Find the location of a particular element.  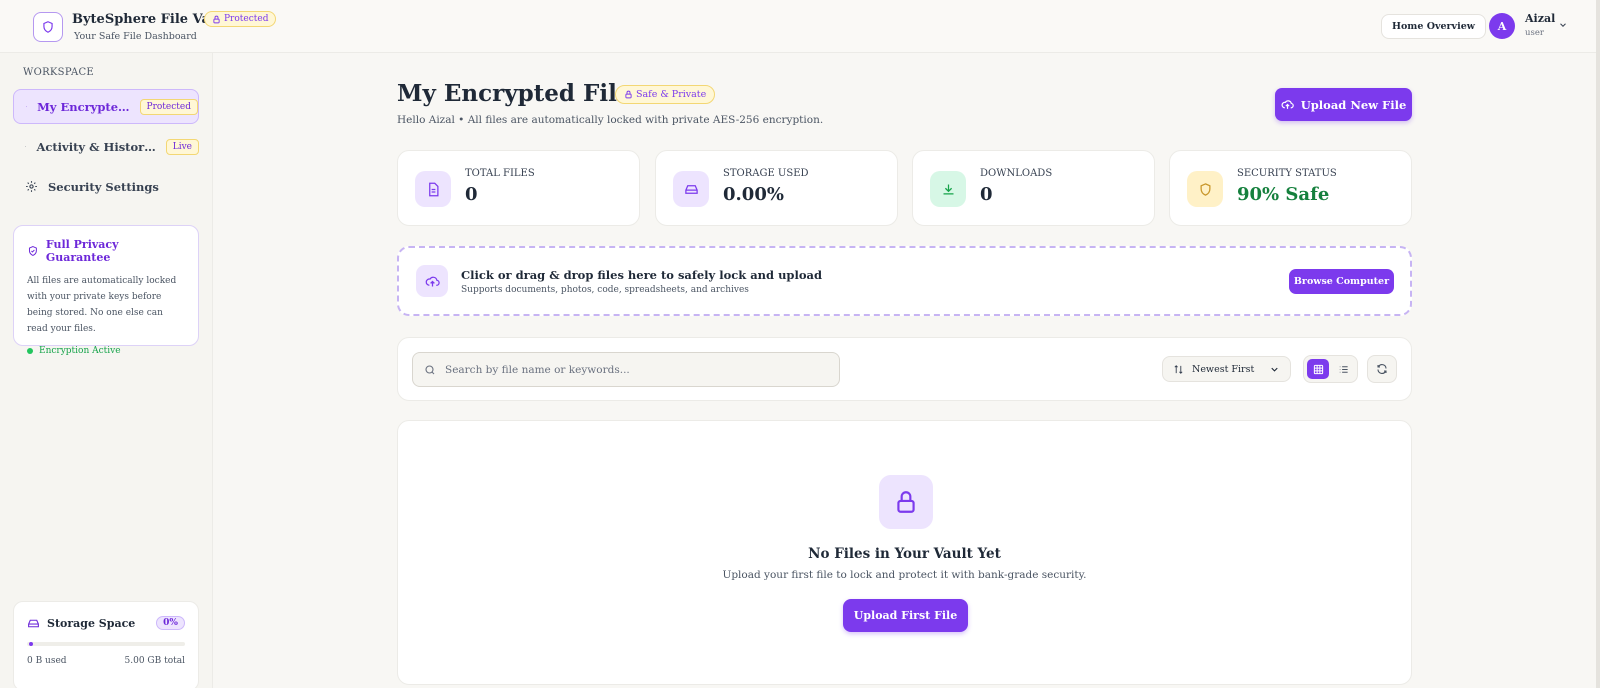

stat-label: TOTAL FILES is located at coordinates (500, 173).